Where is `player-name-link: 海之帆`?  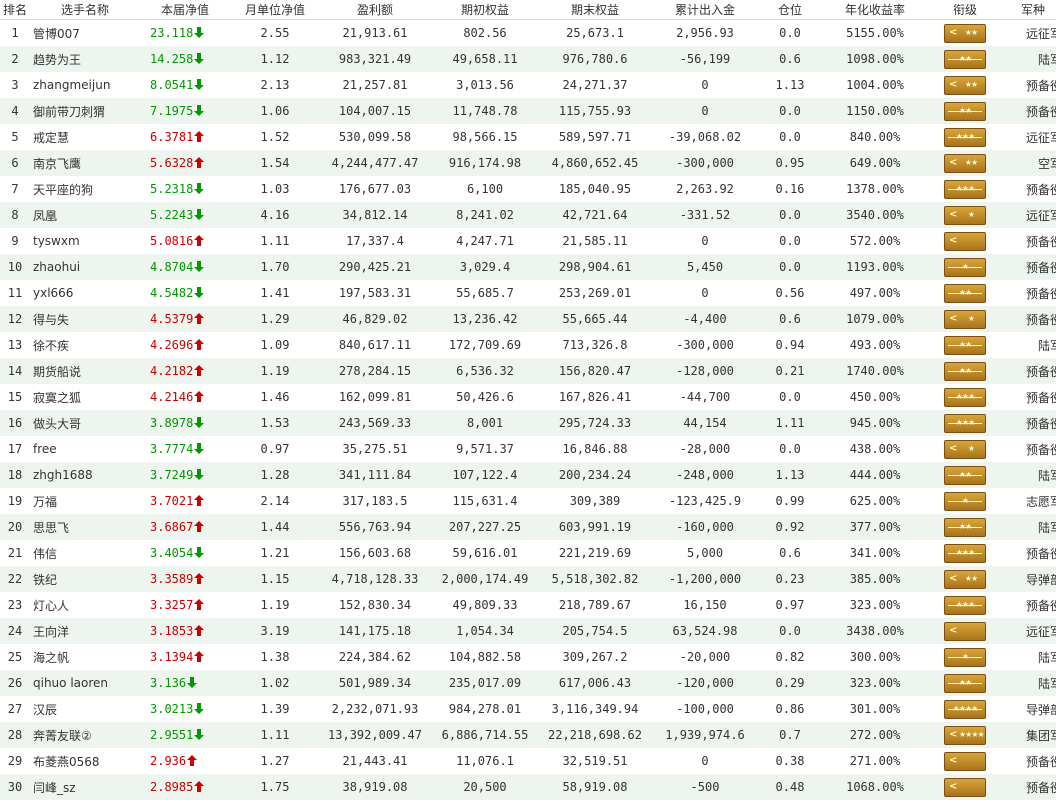
player-name-link: 海之帆 is located at coordinates (85, 657).